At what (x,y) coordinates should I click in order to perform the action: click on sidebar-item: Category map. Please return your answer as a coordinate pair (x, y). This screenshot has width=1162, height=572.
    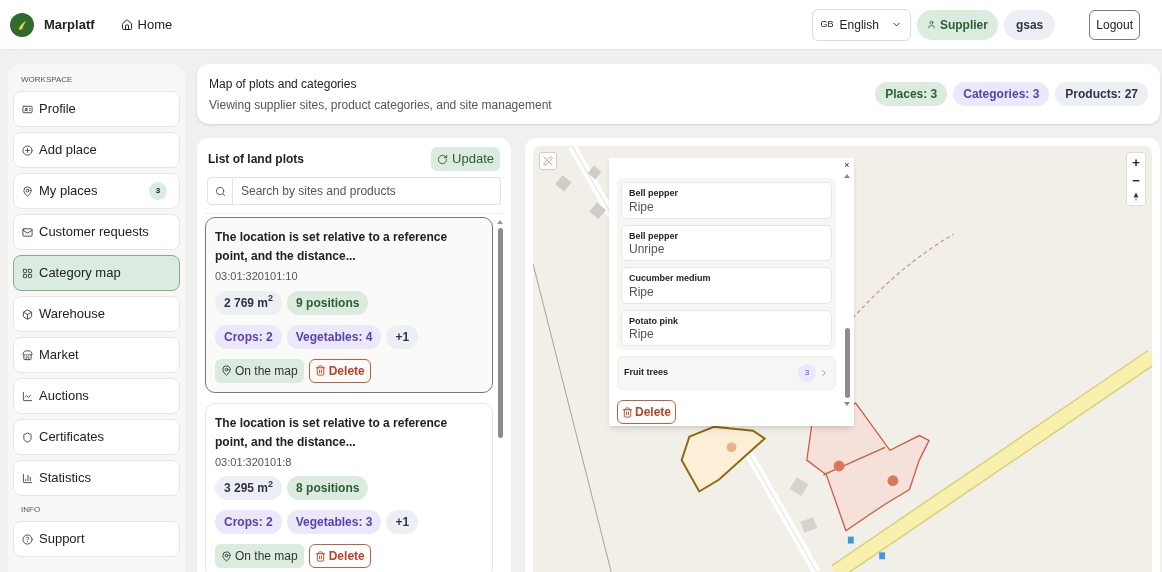
    Looking at the image, I should click on (96, 273).